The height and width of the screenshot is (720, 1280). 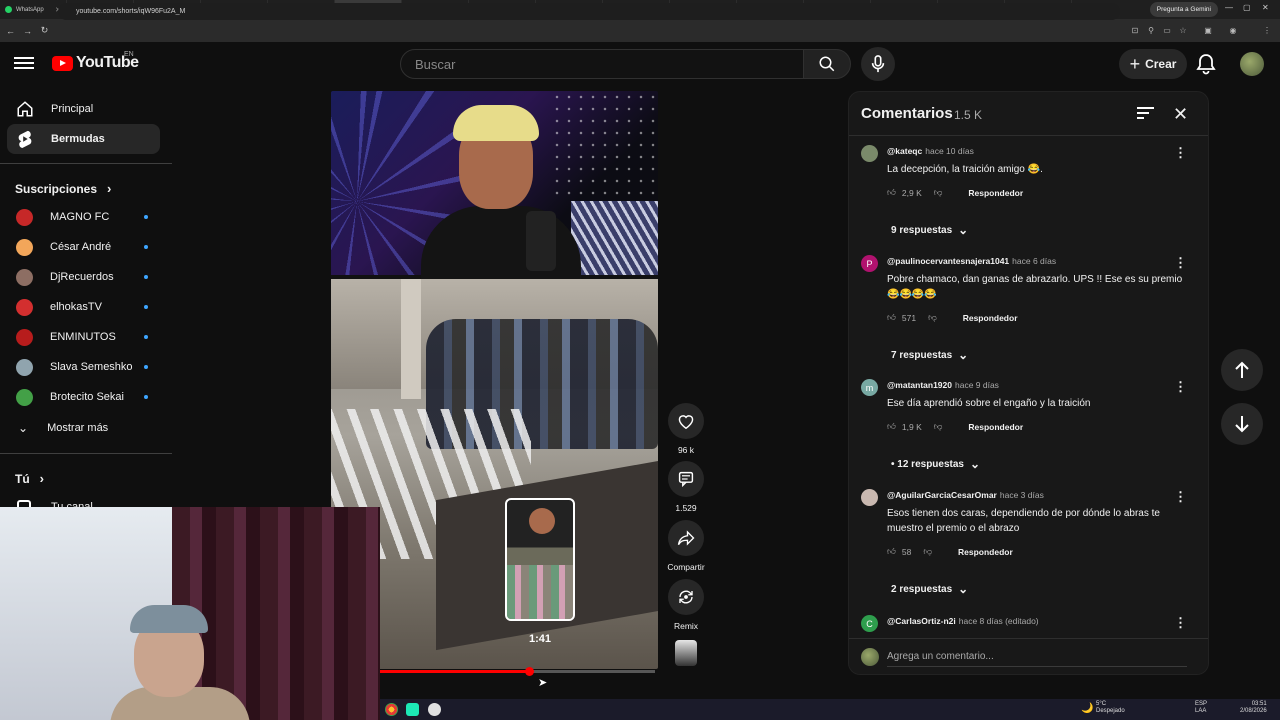 I want to click on subscription-name: Slava Semeshko, so click(x=91, y=367).